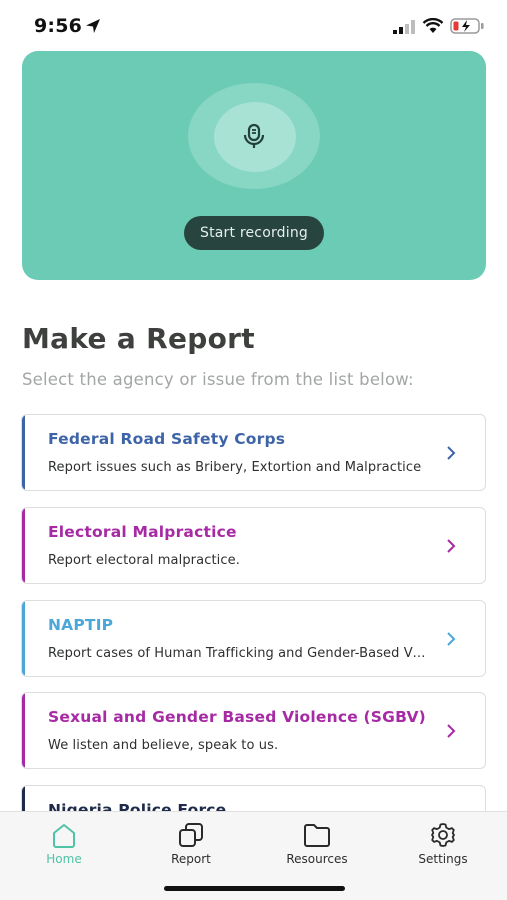 The image size is (507, 900). Describe the element at coordinates (443, 835) in the screenshot. I see `gear-icon` at that location.